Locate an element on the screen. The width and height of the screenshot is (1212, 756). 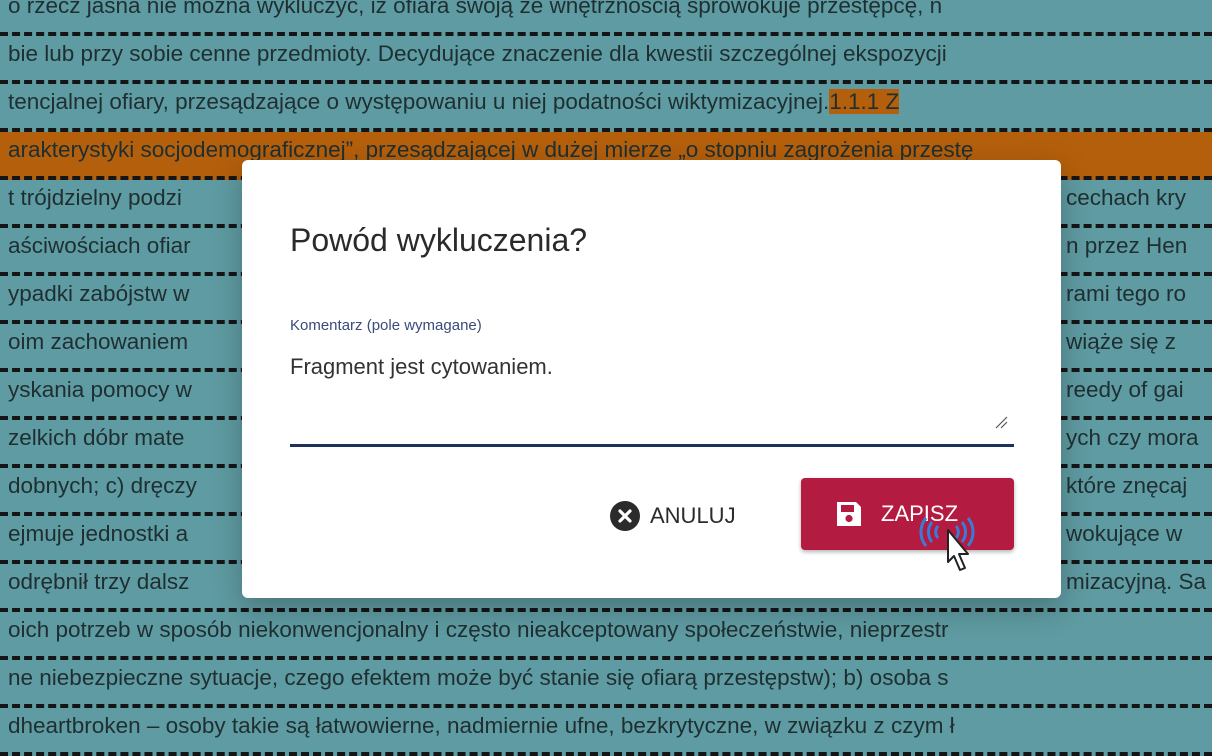
highlight-tail: 1.1.1 Z is located at coordinates (864, 101).